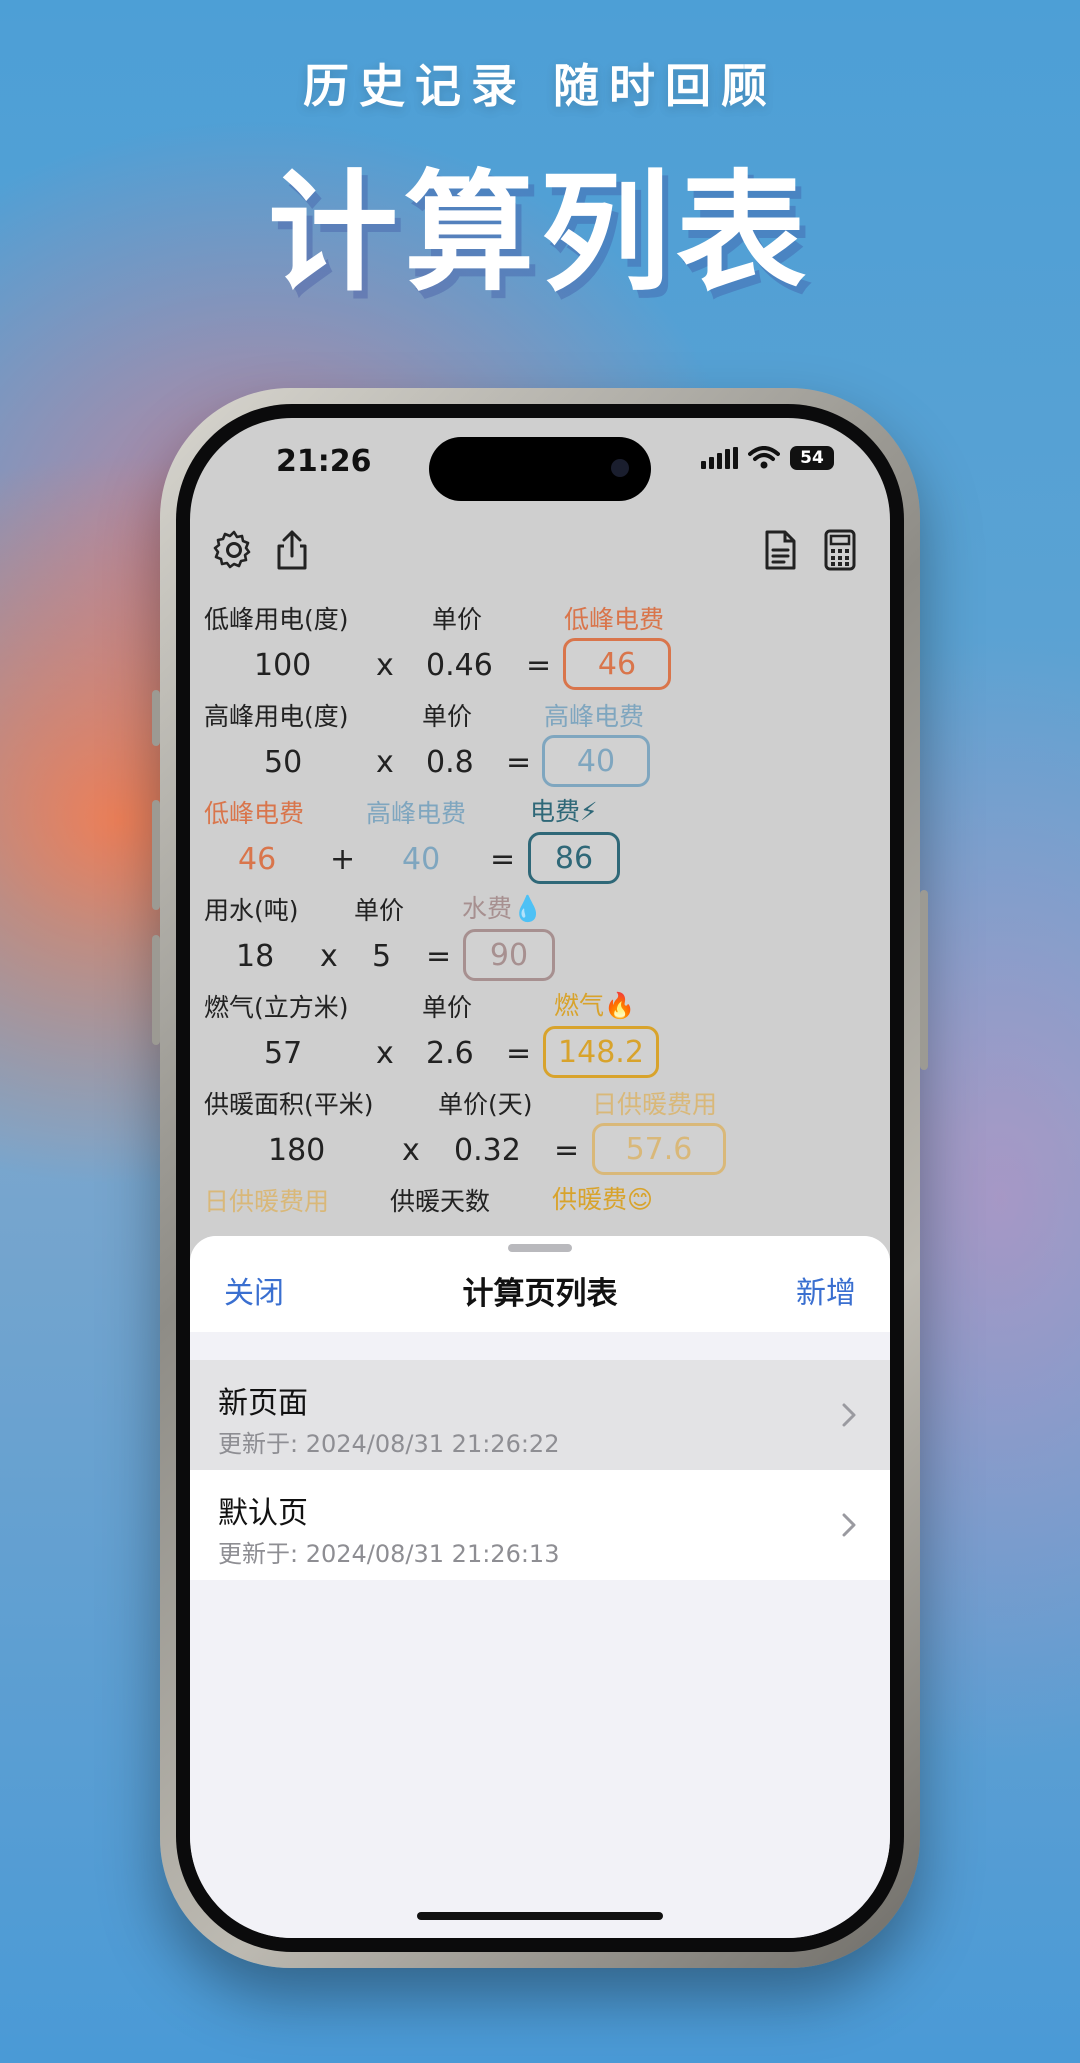 The width and height of the screenshot is (1080, 2063). Describe the element at coordinates (574, 858) in the screenshot. I see `result-electricity-fee: 86` at that location.